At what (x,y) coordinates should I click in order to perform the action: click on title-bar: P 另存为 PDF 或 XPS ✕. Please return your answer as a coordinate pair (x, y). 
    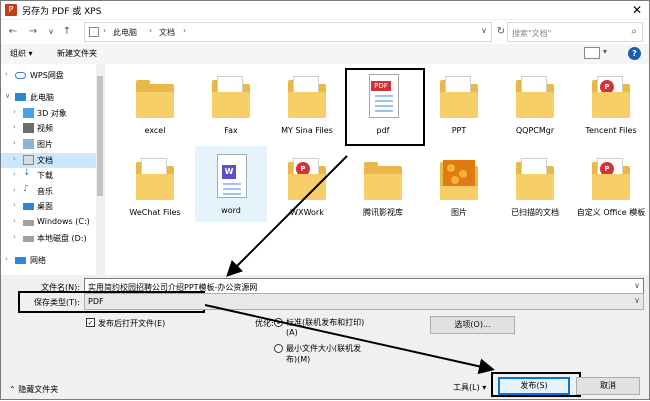
    Looking at the image, I should click on (325, 10).